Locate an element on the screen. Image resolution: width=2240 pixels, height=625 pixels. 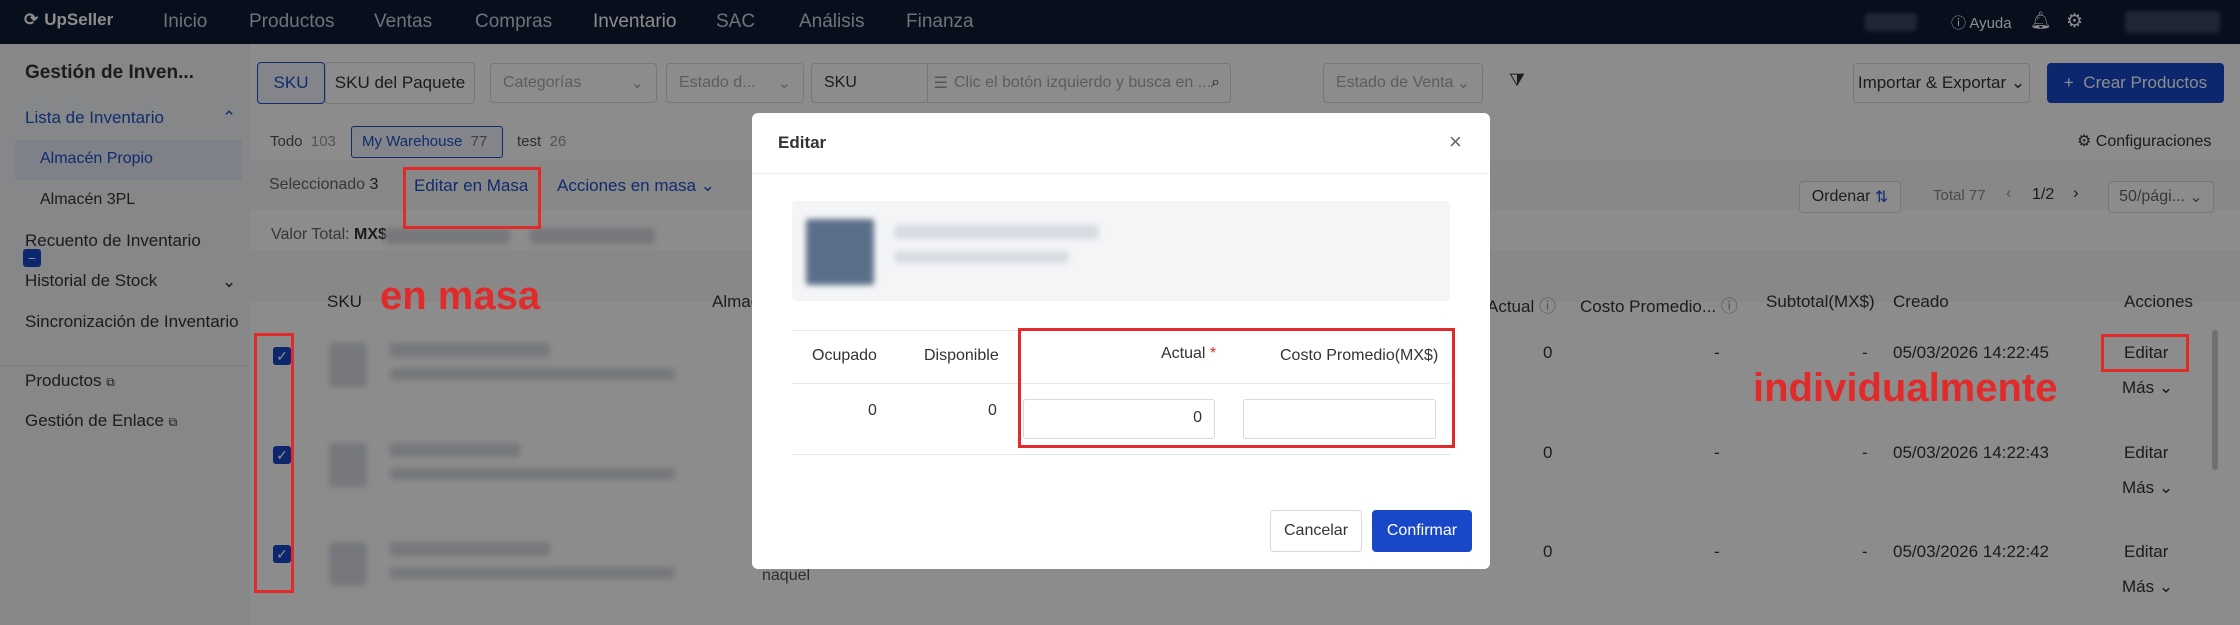
modal-title: Editar is located at coordinates (802, 142).